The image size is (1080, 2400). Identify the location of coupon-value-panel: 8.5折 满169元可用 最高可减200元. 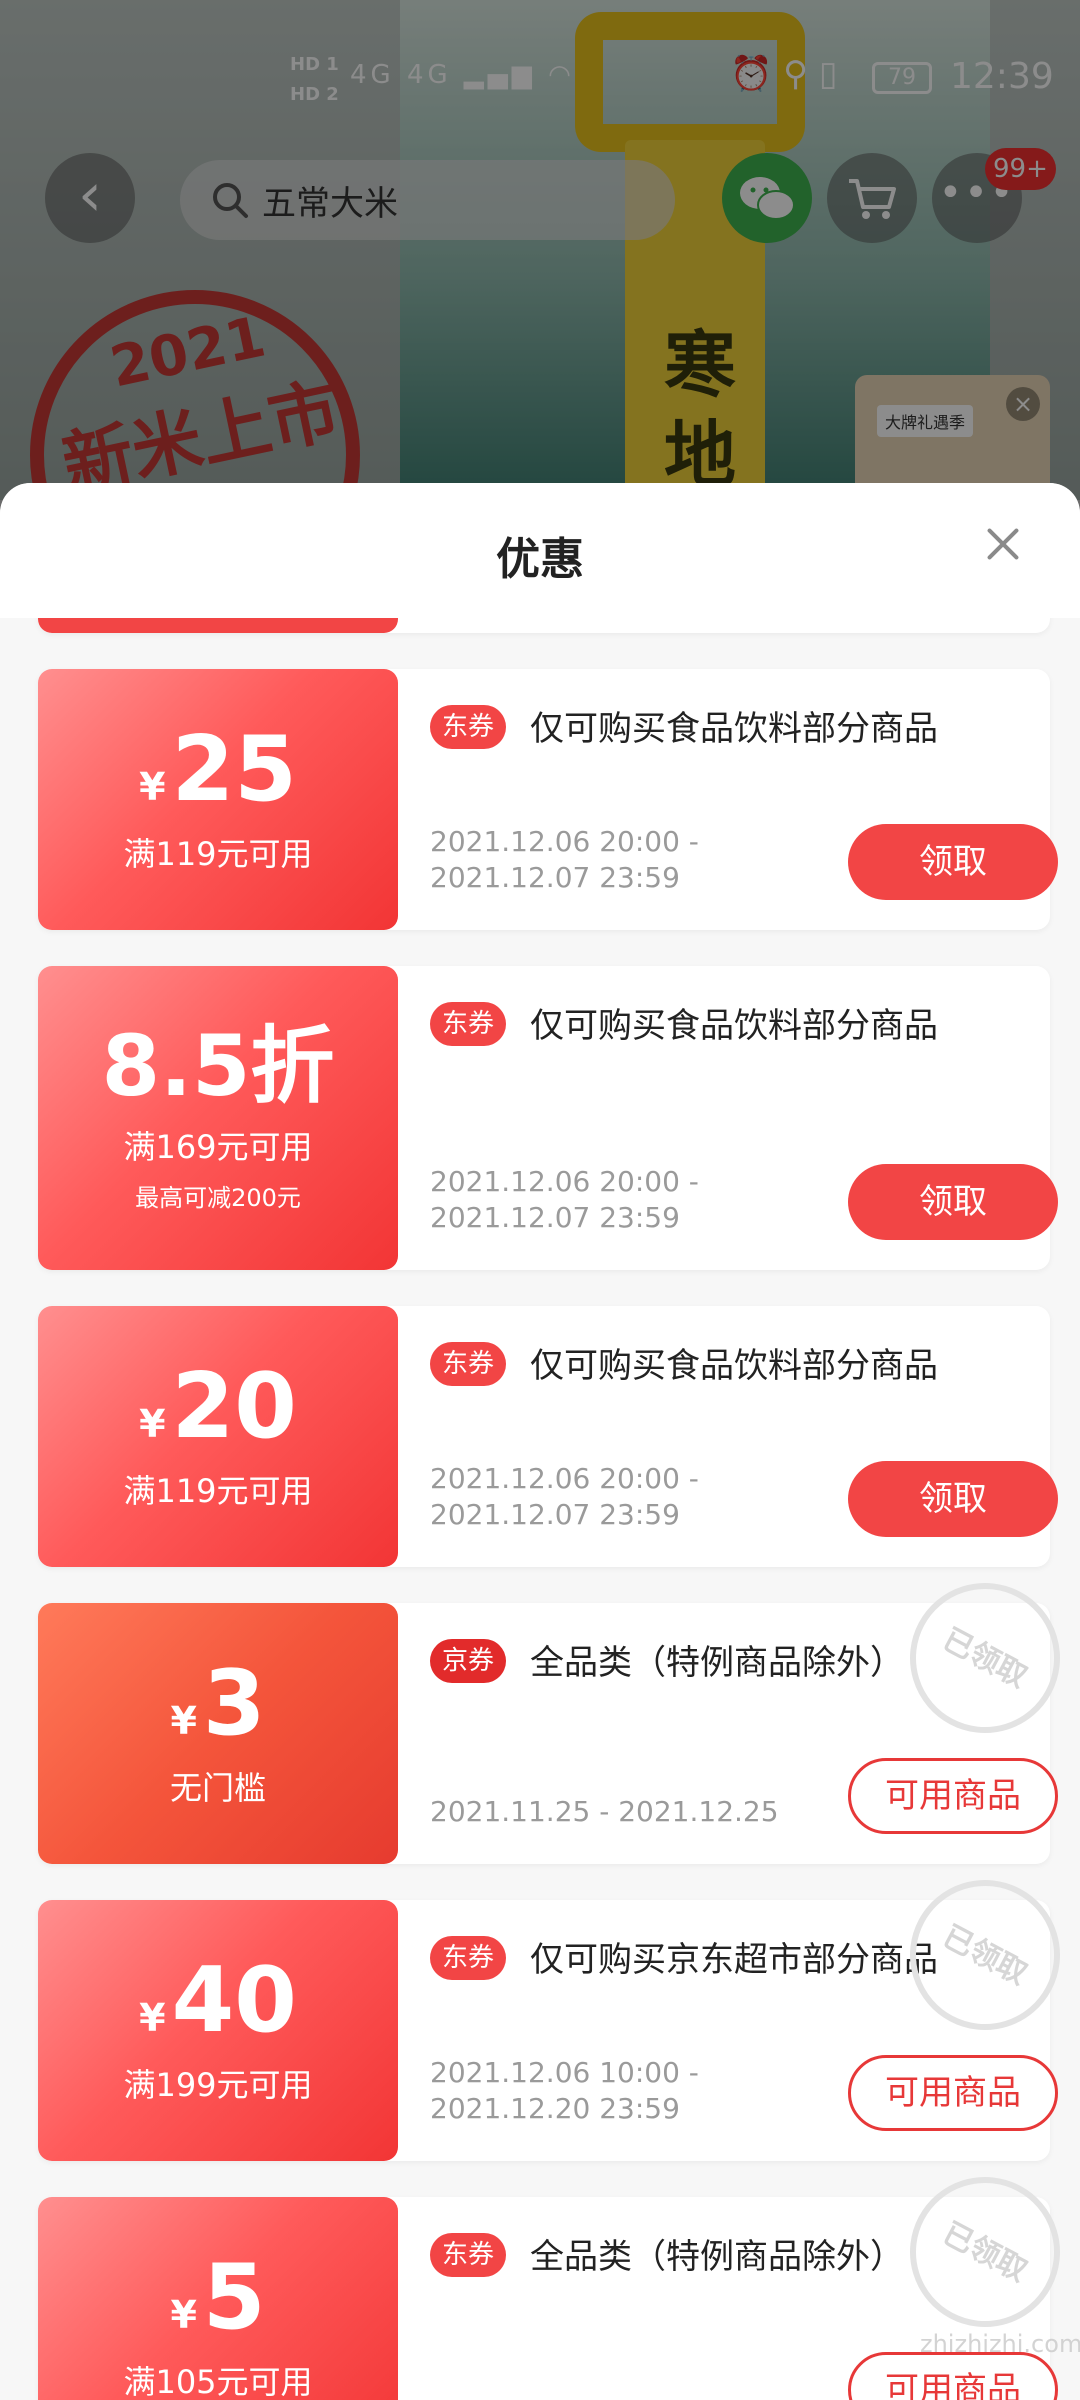
(218, 1118).